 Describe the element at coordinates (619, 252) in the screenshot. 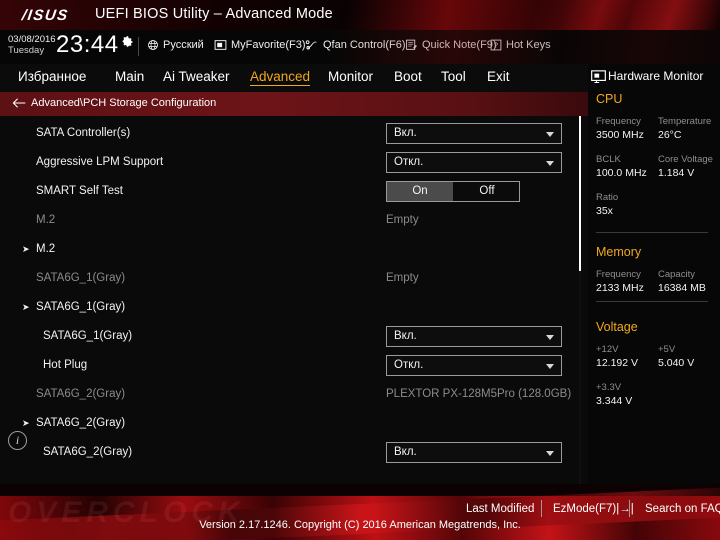

I see `hwm-section-title: Memory` at that location.